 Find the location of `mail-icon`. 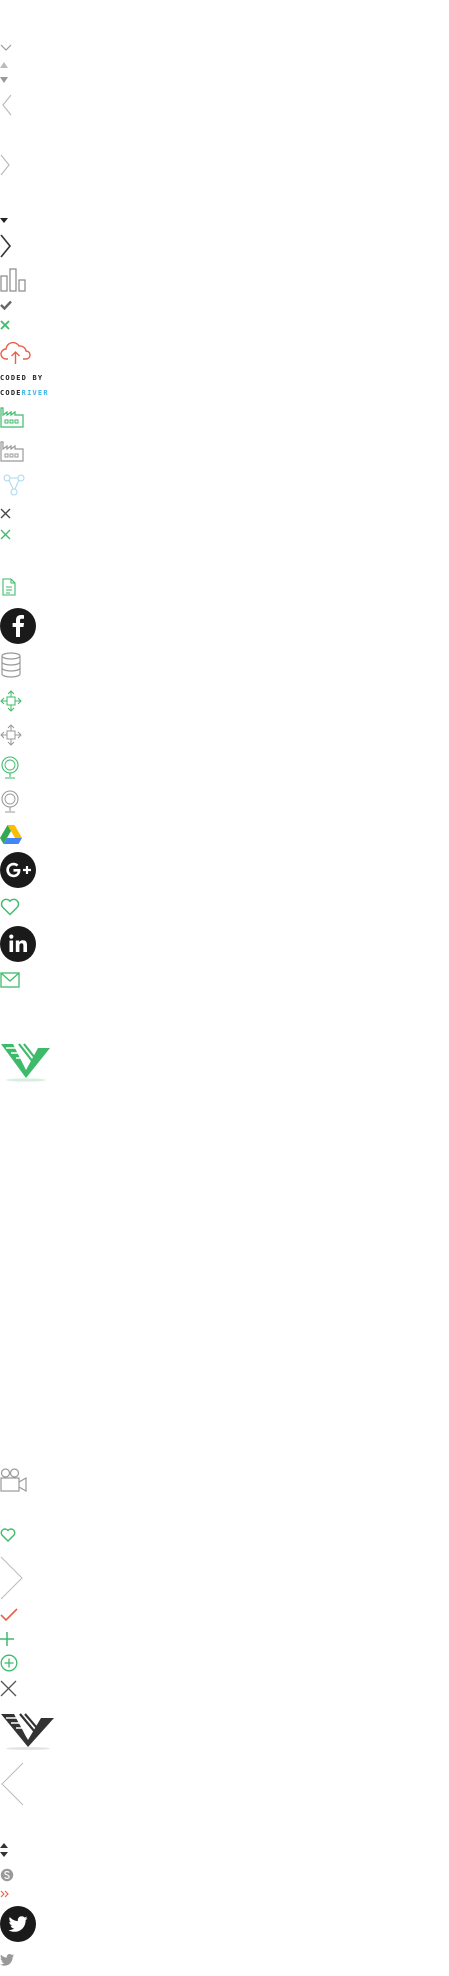

mail-icon is located at coordinates (10, 980).